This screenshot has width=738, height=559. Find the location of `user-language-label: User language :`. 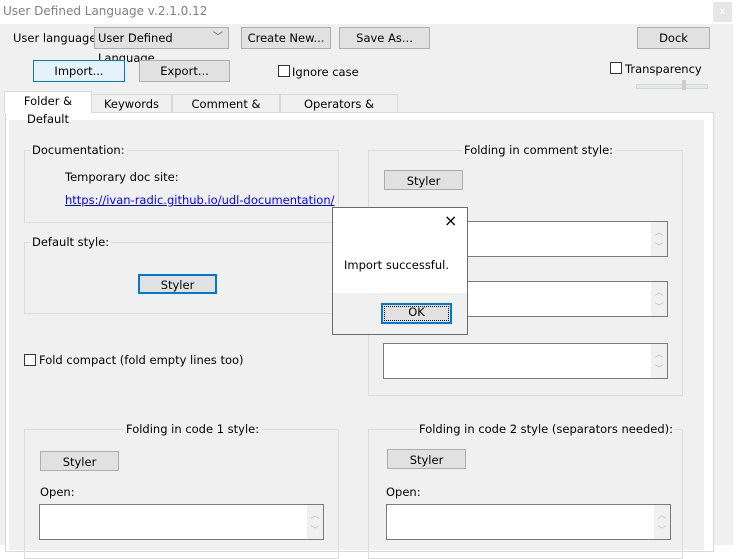

user-language-label: User language : is located at coordinates (58, 38).